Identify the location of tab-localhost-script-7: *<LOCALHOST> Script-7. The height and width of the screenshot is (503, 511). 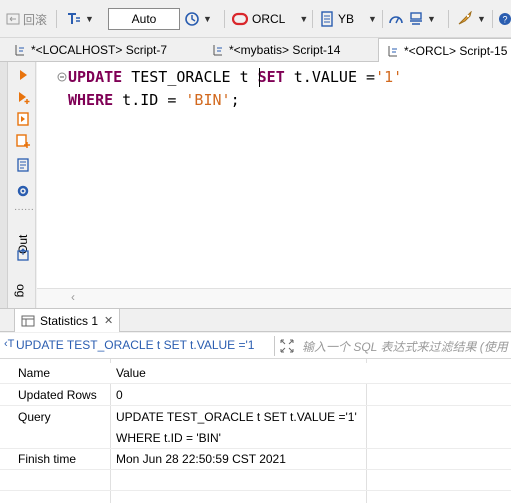
(90, 50).